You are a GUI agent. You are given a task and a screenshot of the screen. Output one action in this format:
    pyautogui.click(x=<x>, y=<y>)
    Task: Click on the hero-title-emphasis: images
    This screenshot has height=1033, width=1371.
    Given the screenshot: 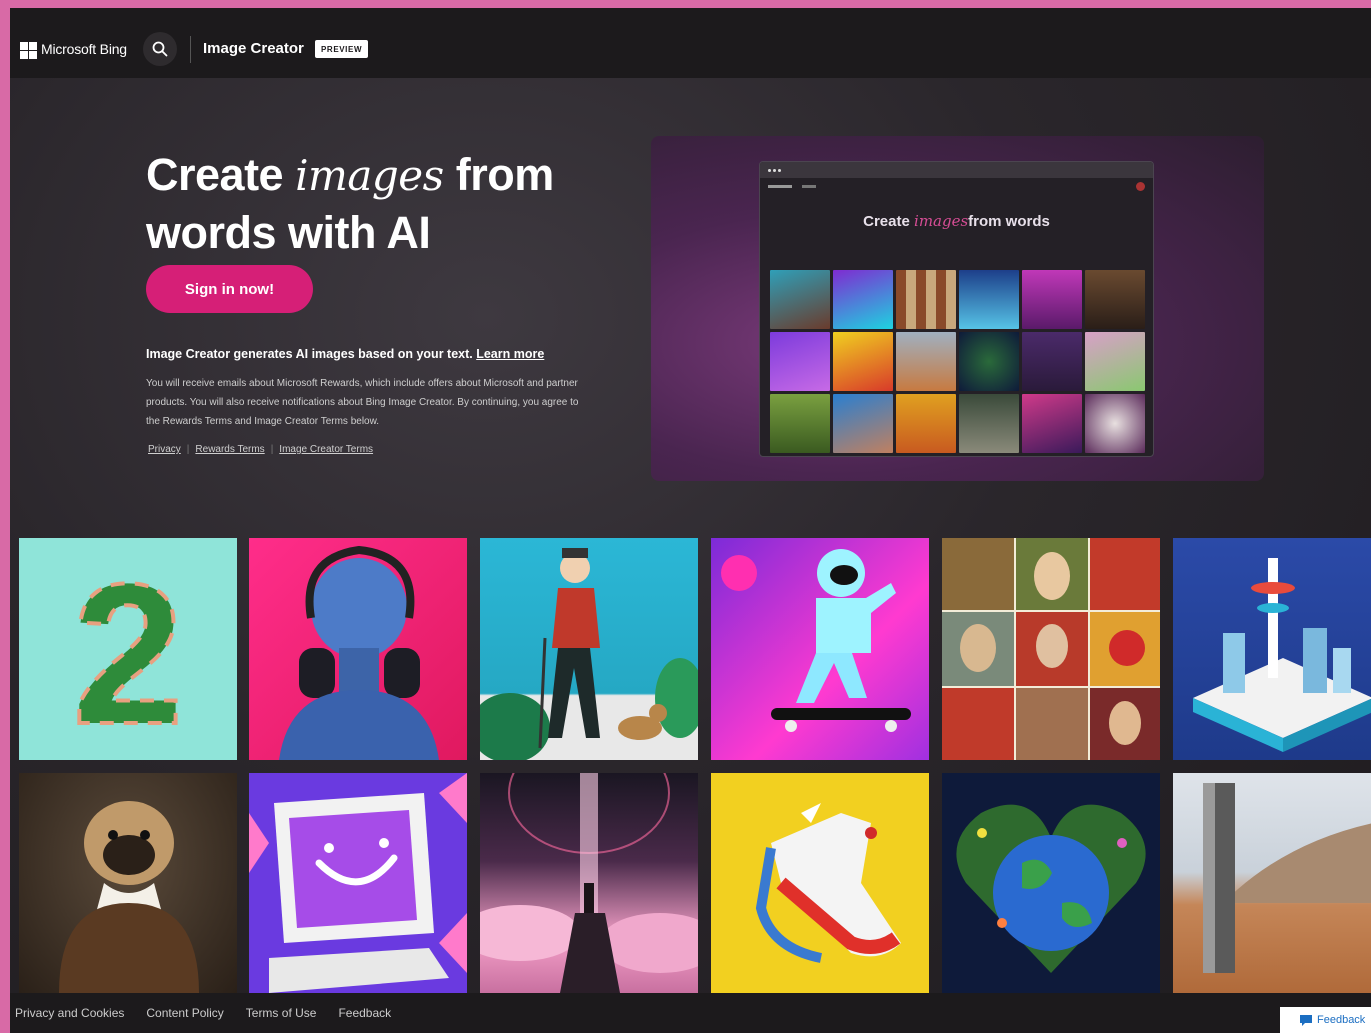 What is the action you would take?
    pyautogui.click(x=369, y=175)
    